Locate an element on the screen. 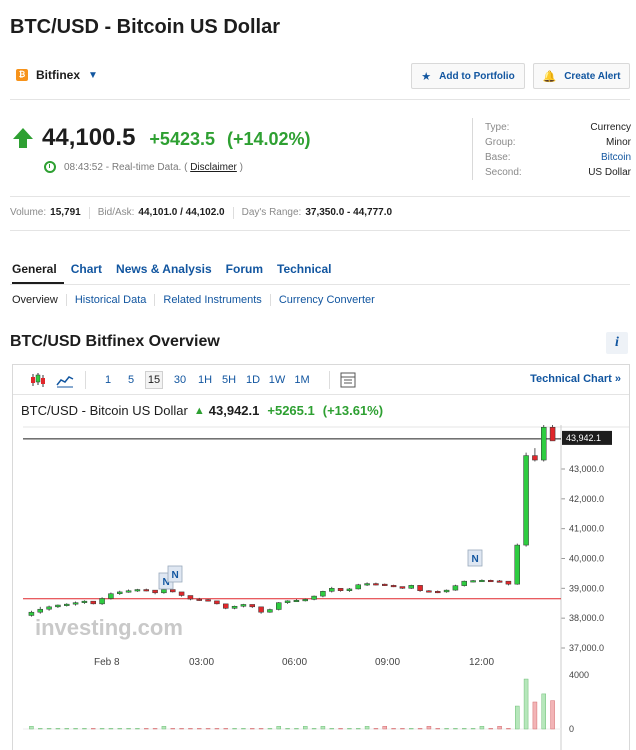 The width and height of the screenshot is (636, 750). area-chart-icon is located at coordinates (65, 380).